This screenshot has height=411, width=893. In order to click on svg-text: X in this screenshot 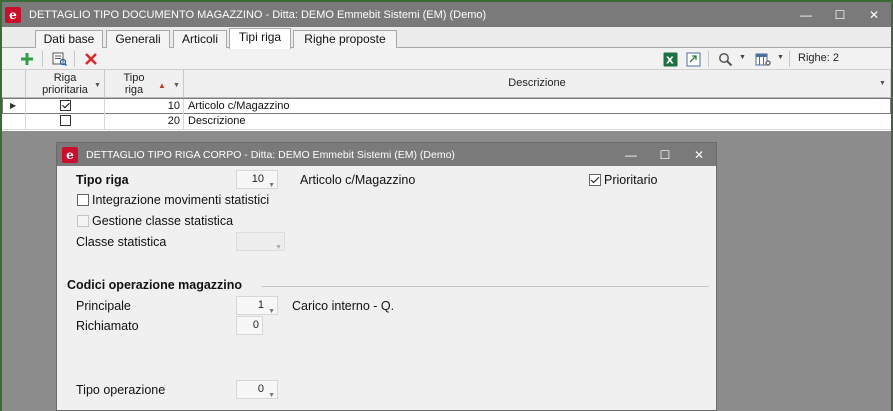, I will do `click(670, 60)`.